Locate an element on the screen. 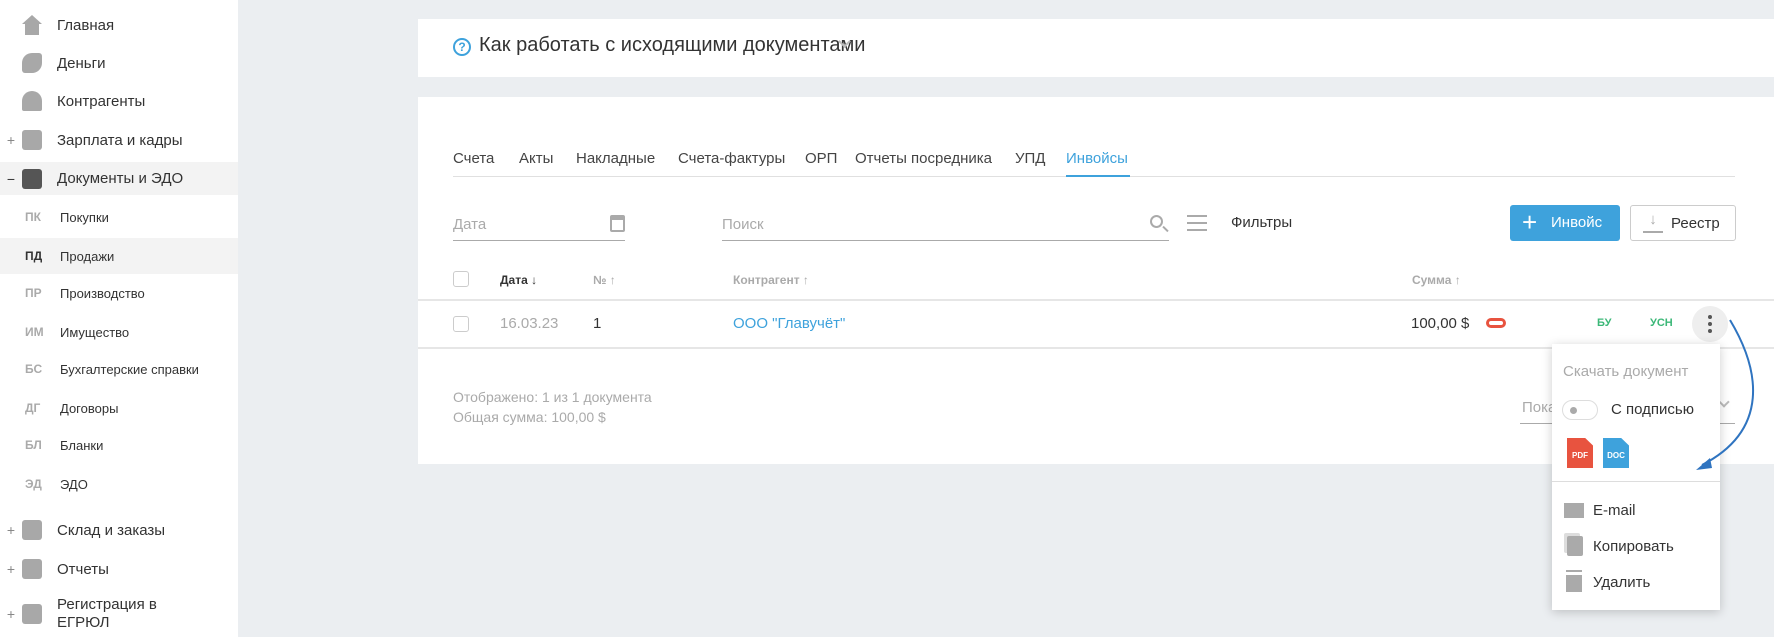 The width and height of the screenshot is (1774, 637). plus-icon: + is located at coordinates (1530, 222).